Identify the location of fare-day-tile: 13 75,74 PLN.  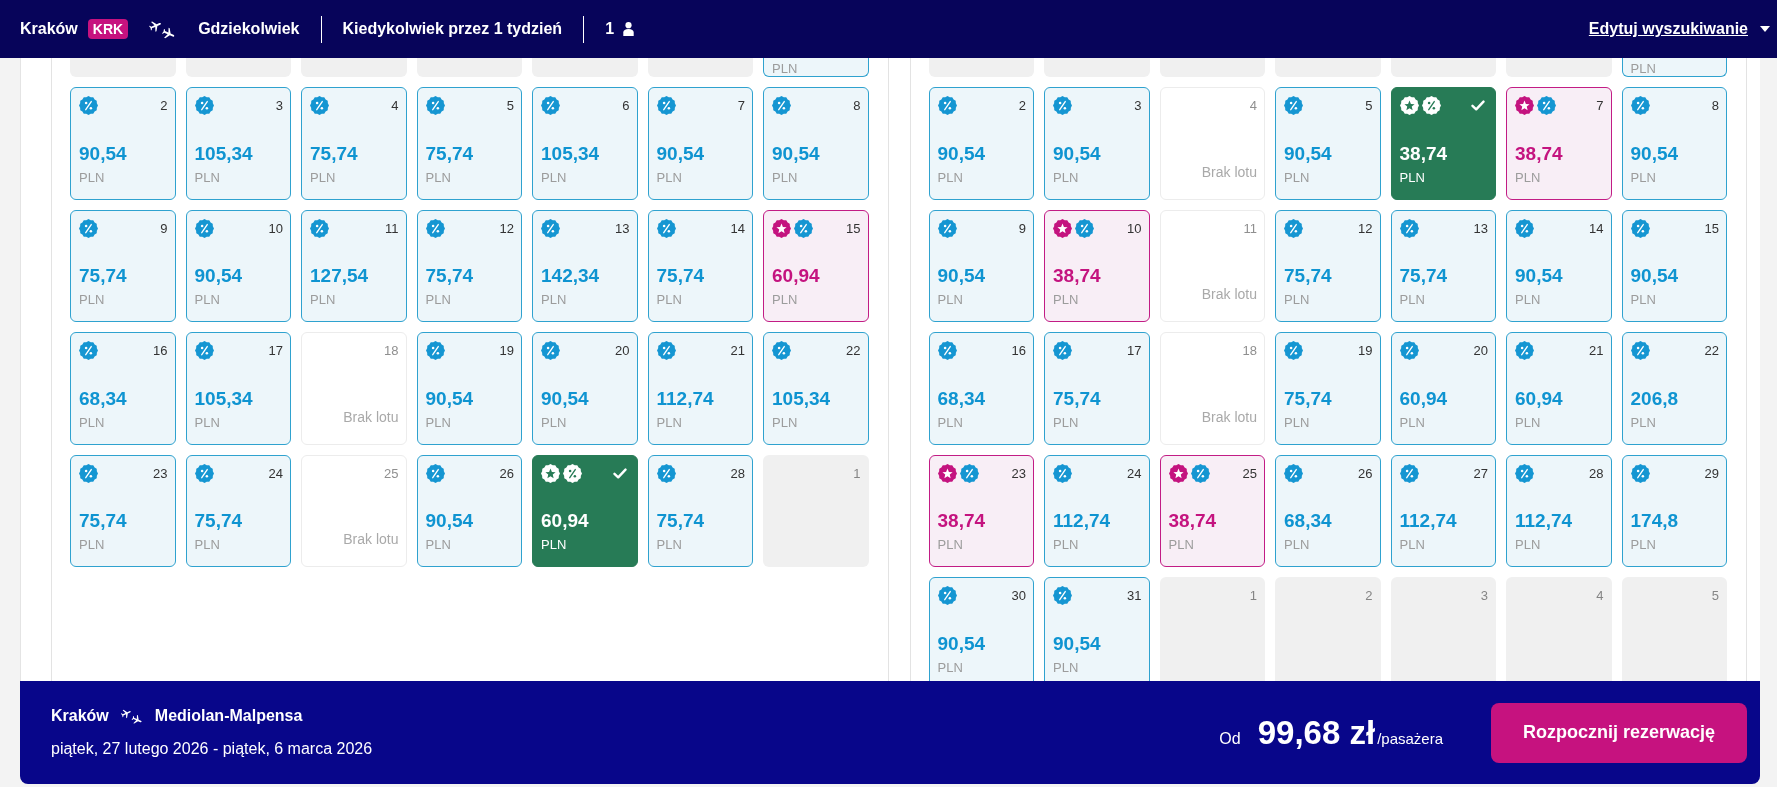
(1443, 265).